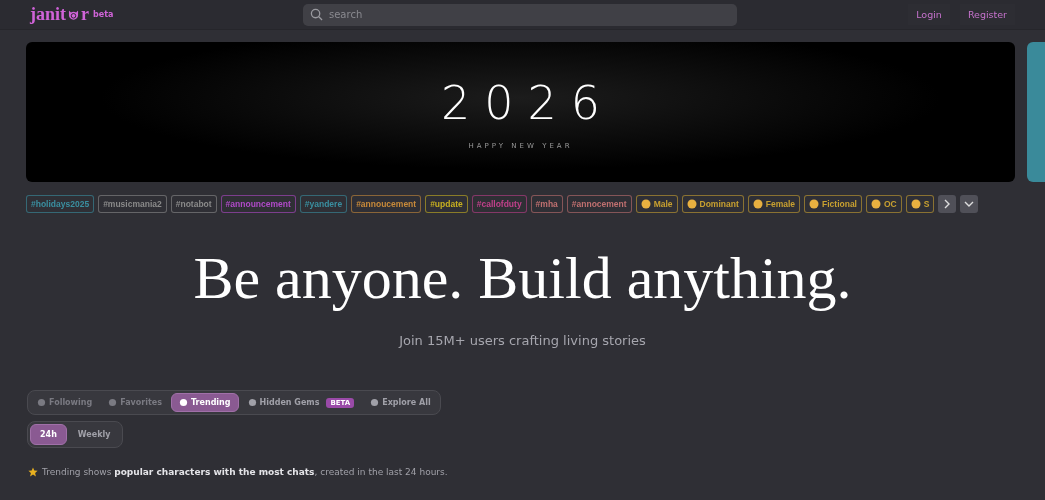  Describe the element at coordinates (245, 472) in the screenshot. I see `trending-note: Trending shows popular characters with the most chats, created in the last 24 hours.` at that location.